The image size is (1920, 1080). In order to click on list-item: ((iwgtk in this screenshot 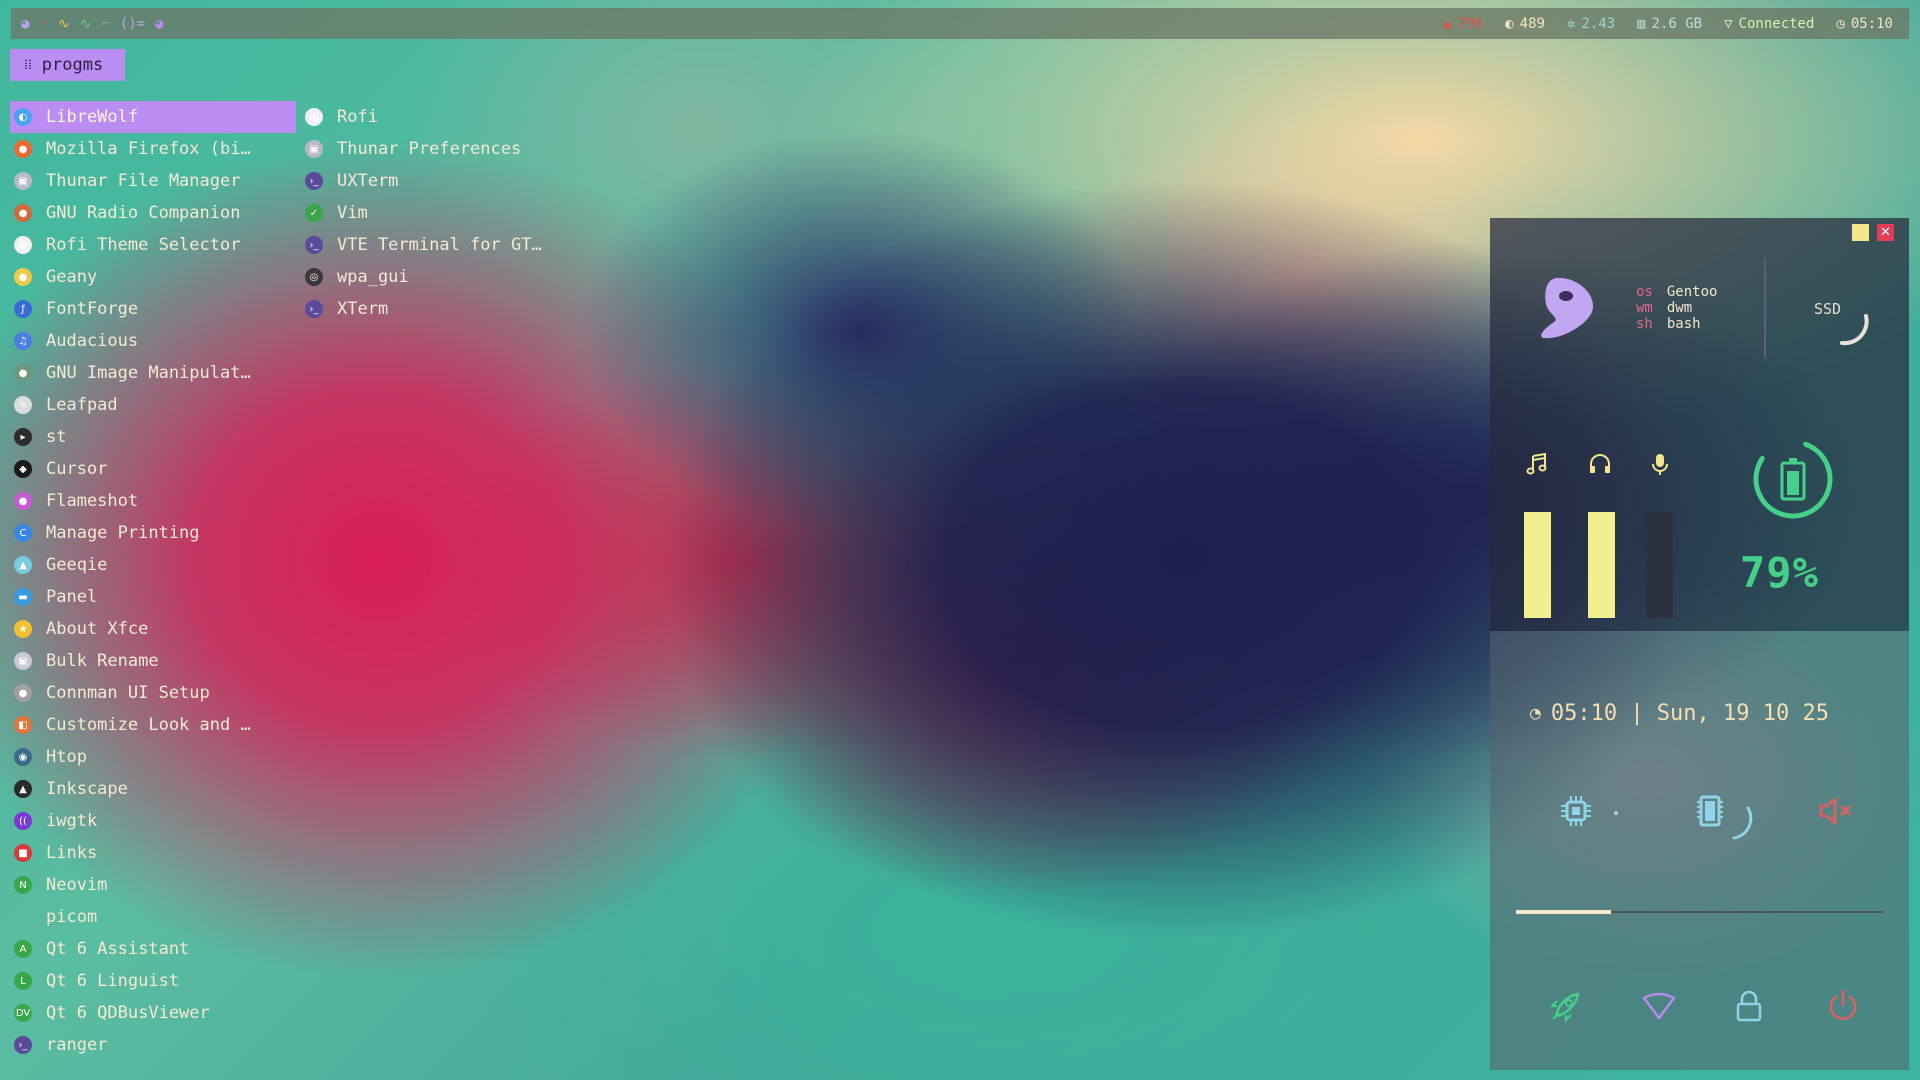, I will do `click(153, 821)`.